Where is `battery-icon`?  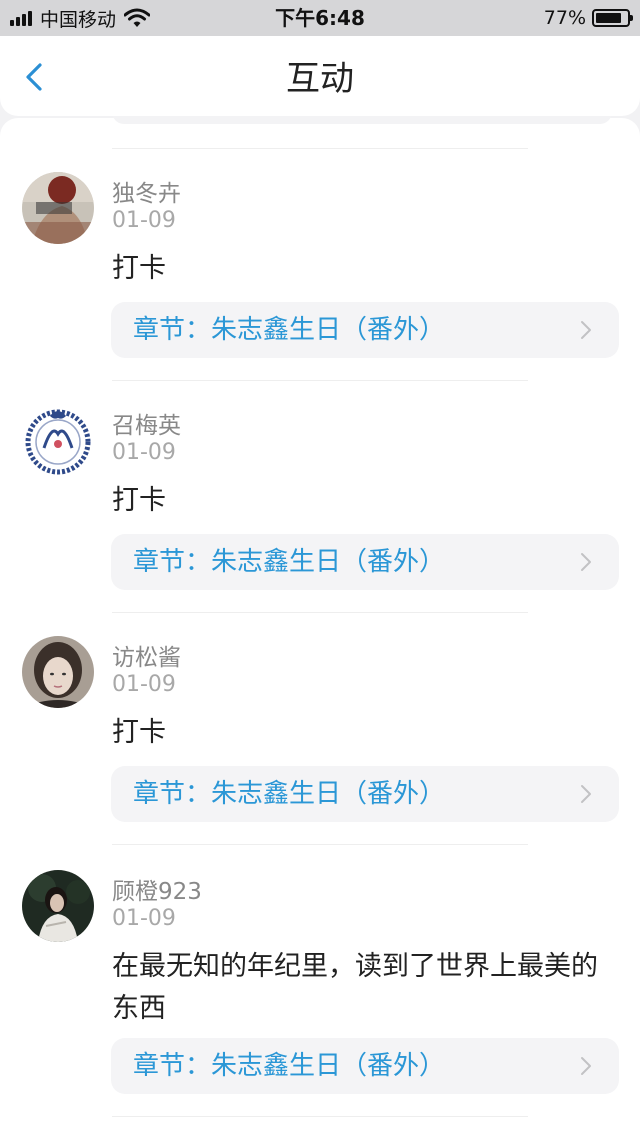 battery-icon is located at coordinates (612, 18).